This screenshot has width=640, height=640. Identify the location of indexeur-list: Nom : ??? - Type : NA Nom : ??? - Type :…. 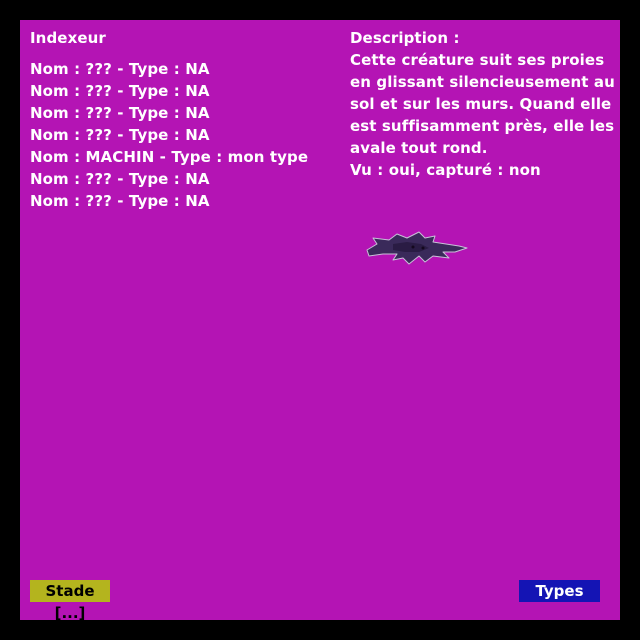
(169, 135).